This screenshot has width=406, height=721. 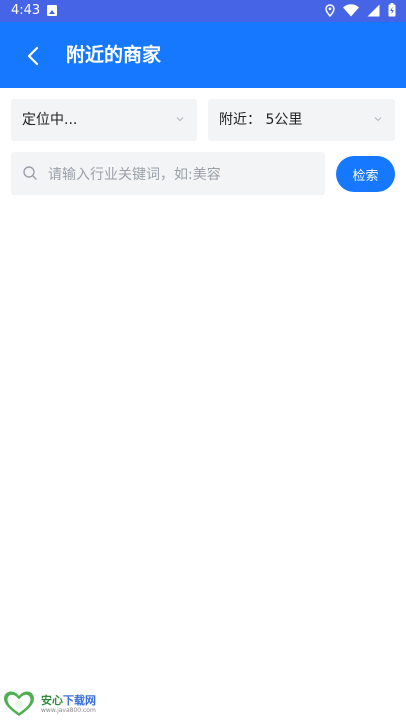 I want to click on back-arrow-icon, so click(x=33, y=56).